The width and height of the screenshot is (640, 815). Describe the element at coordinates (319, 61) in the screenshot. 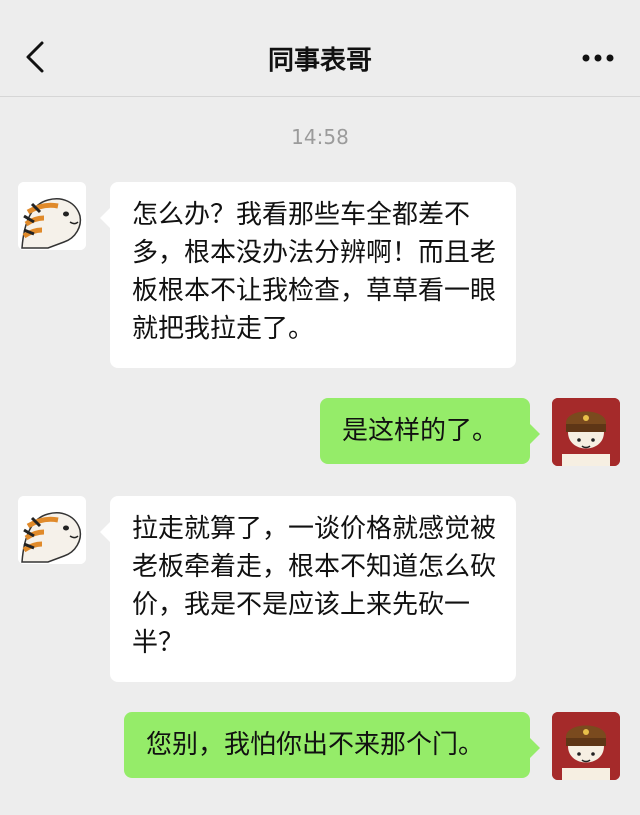

I see `chat-title: 同事表哥` at that location.